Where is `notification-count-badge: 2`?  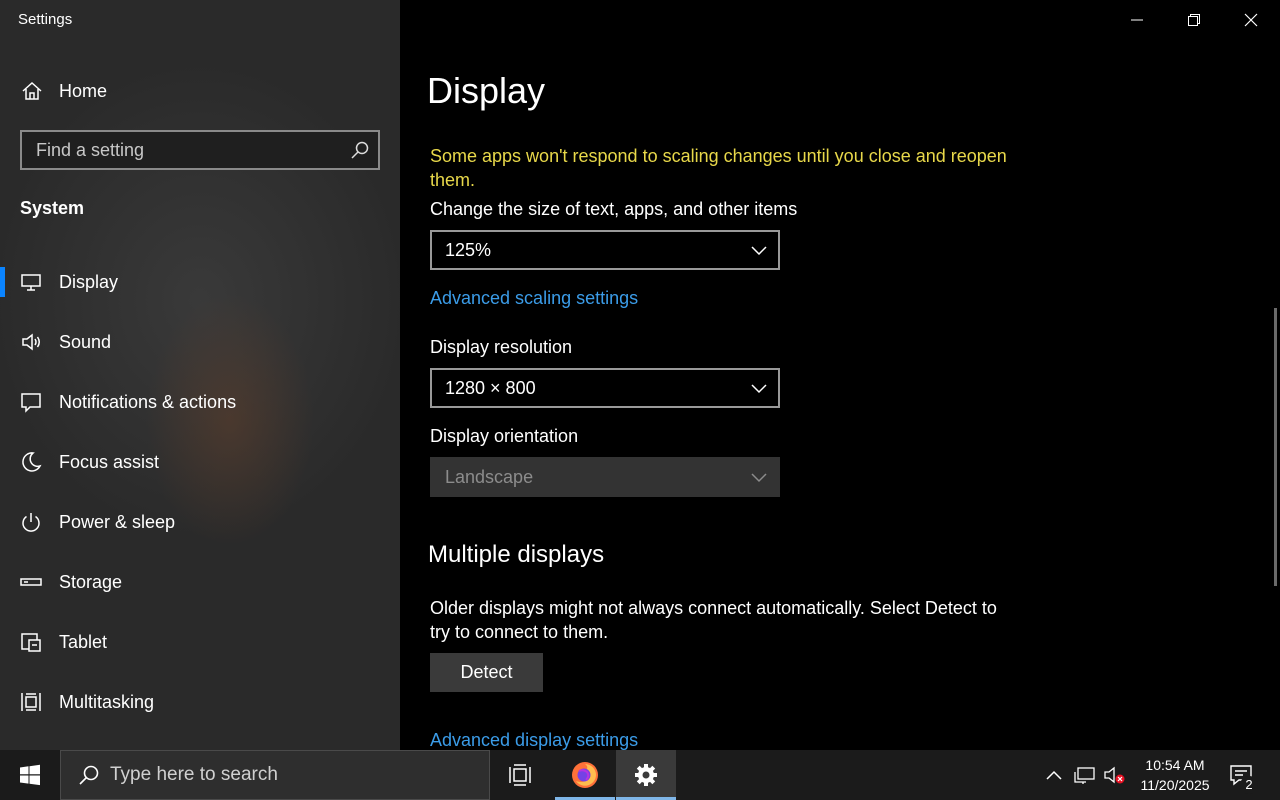
notification-count-badge: 2 is located at coordinates (1249, 785).